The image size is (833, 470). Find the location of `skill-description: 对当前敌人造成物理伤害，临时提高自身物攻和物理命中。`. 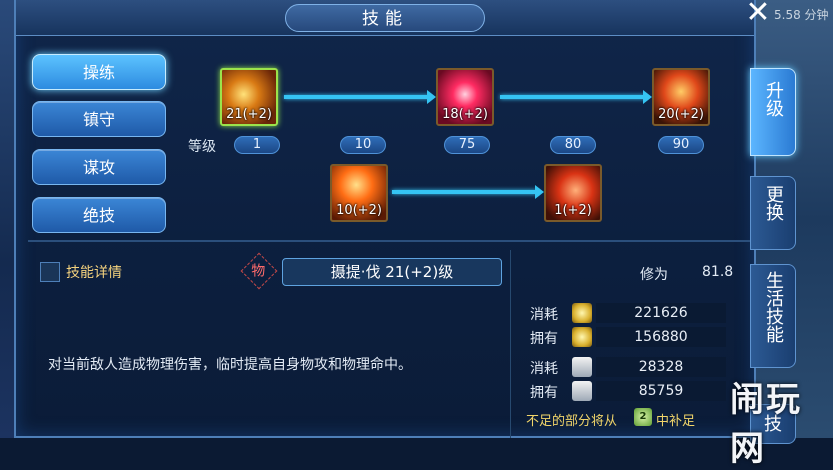

skill-description: 对当前敌人造成物理伤害，临时提高自身物攻和物理命中。 is located at coordinates (230, 365).